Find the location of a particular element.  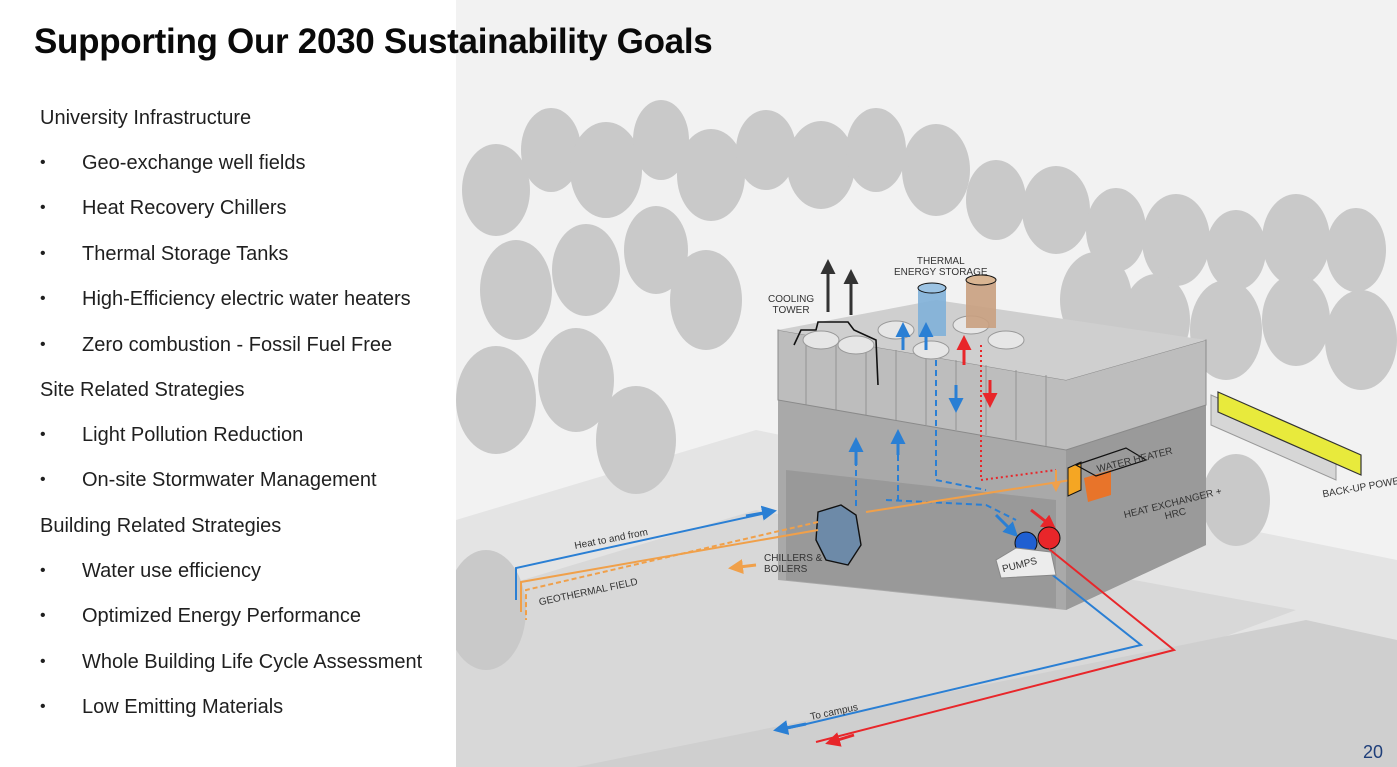

section-heading-site: Site Related Strategies is located at coordinates (142, 389).